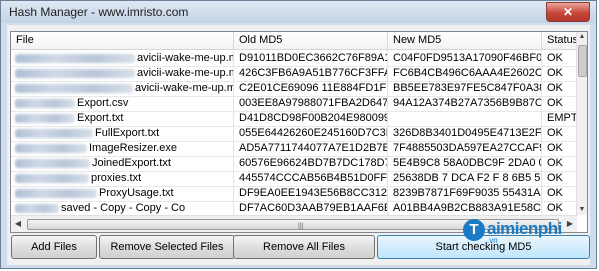 This screenshot has width=599, height=271. Describe the element at coordinates (99, 12) in the screenshot. I see `window-title: Hash Manager - www.imristo.com` at that location.